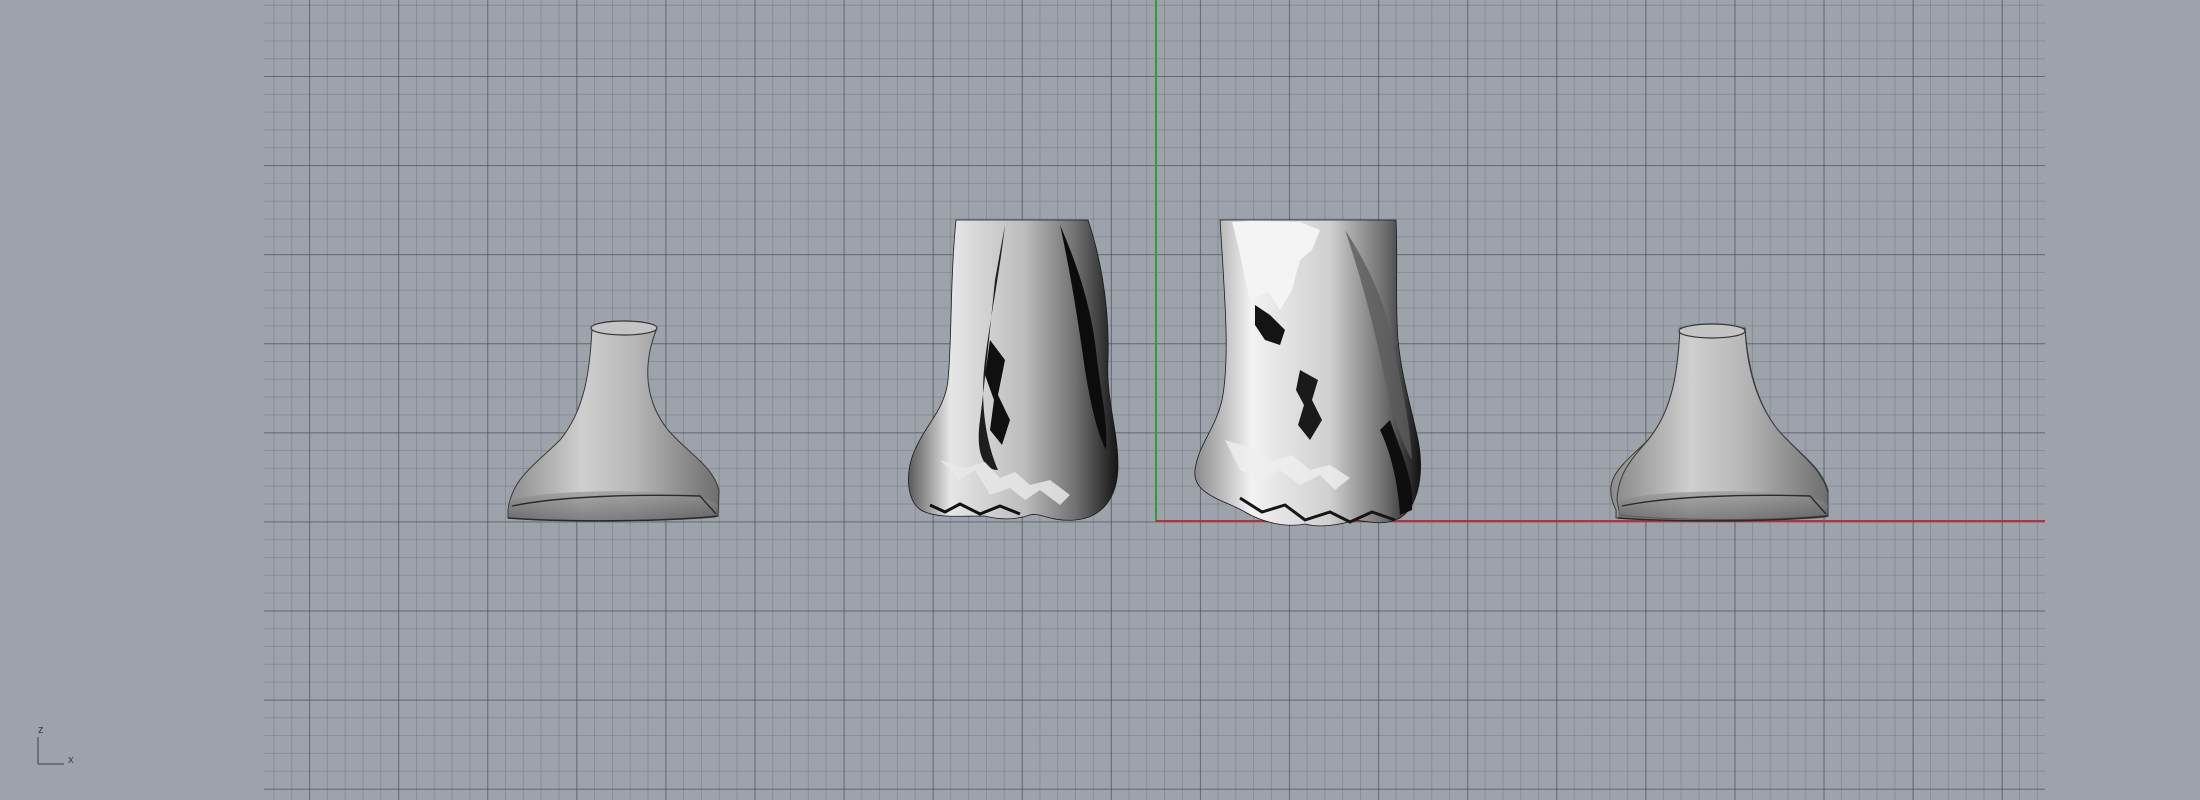  What do you see at coordinates (50, 751) in the screenshot?
I see `world-axes-widget` at bounding box center [50, 751].